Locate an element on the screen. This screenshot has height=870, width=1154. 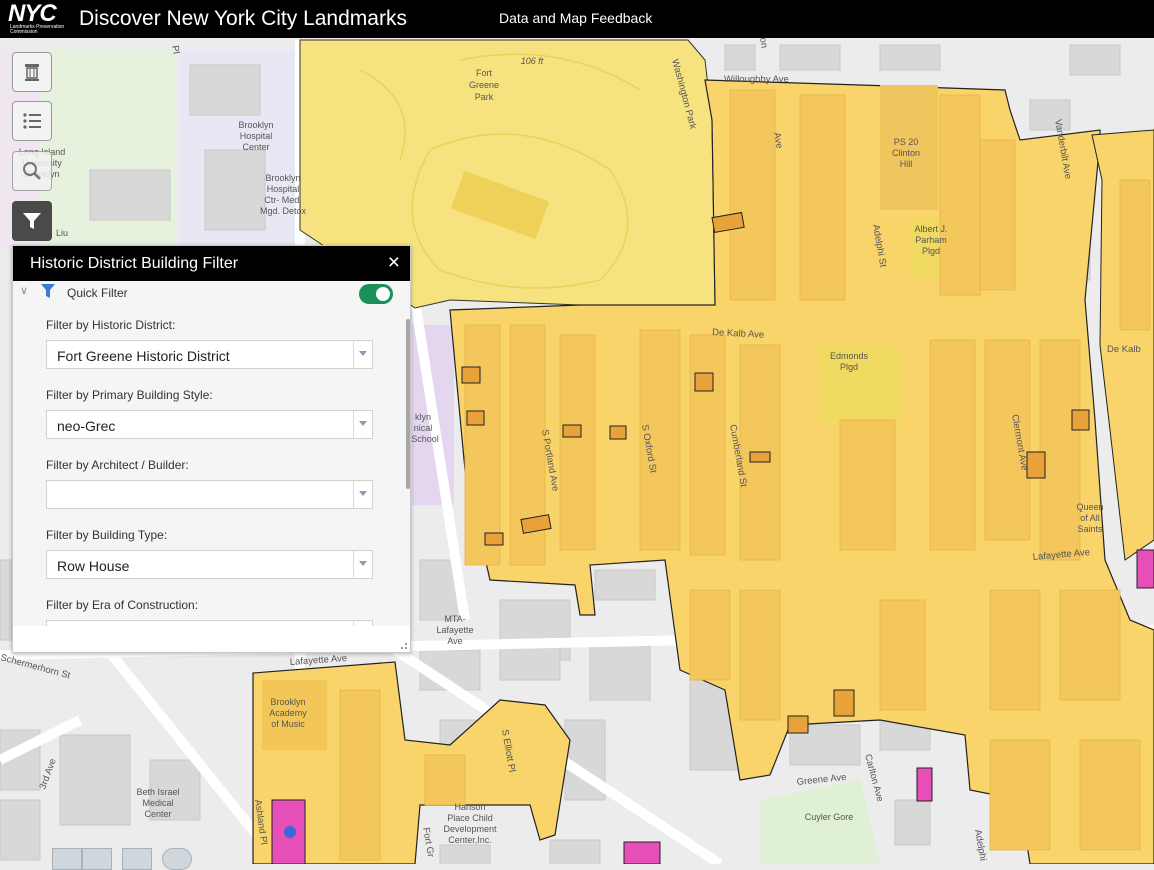
panel-scrollbar is located at coordinates (408, 404).